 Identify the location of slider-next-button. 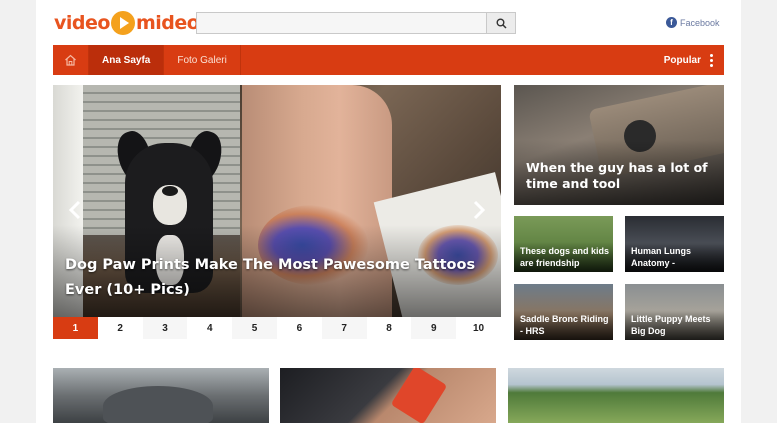
(479, 210).